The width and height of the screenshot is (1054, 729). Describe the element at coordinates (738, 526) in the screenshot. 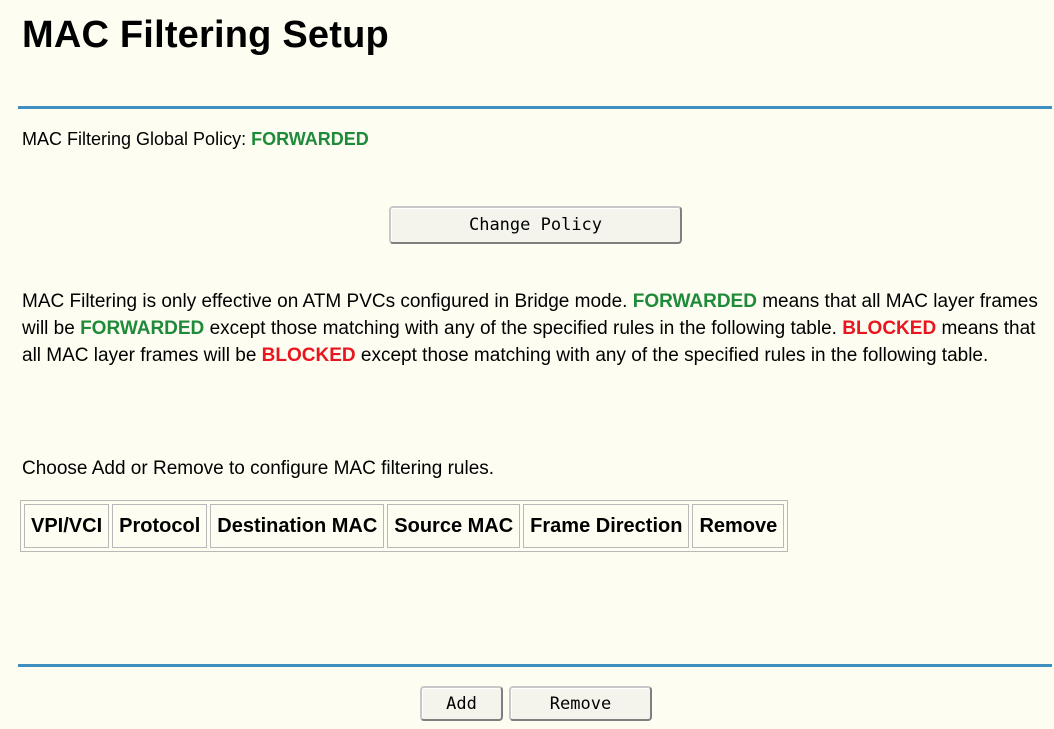

I see `column-header-remove: Remove` at that location.